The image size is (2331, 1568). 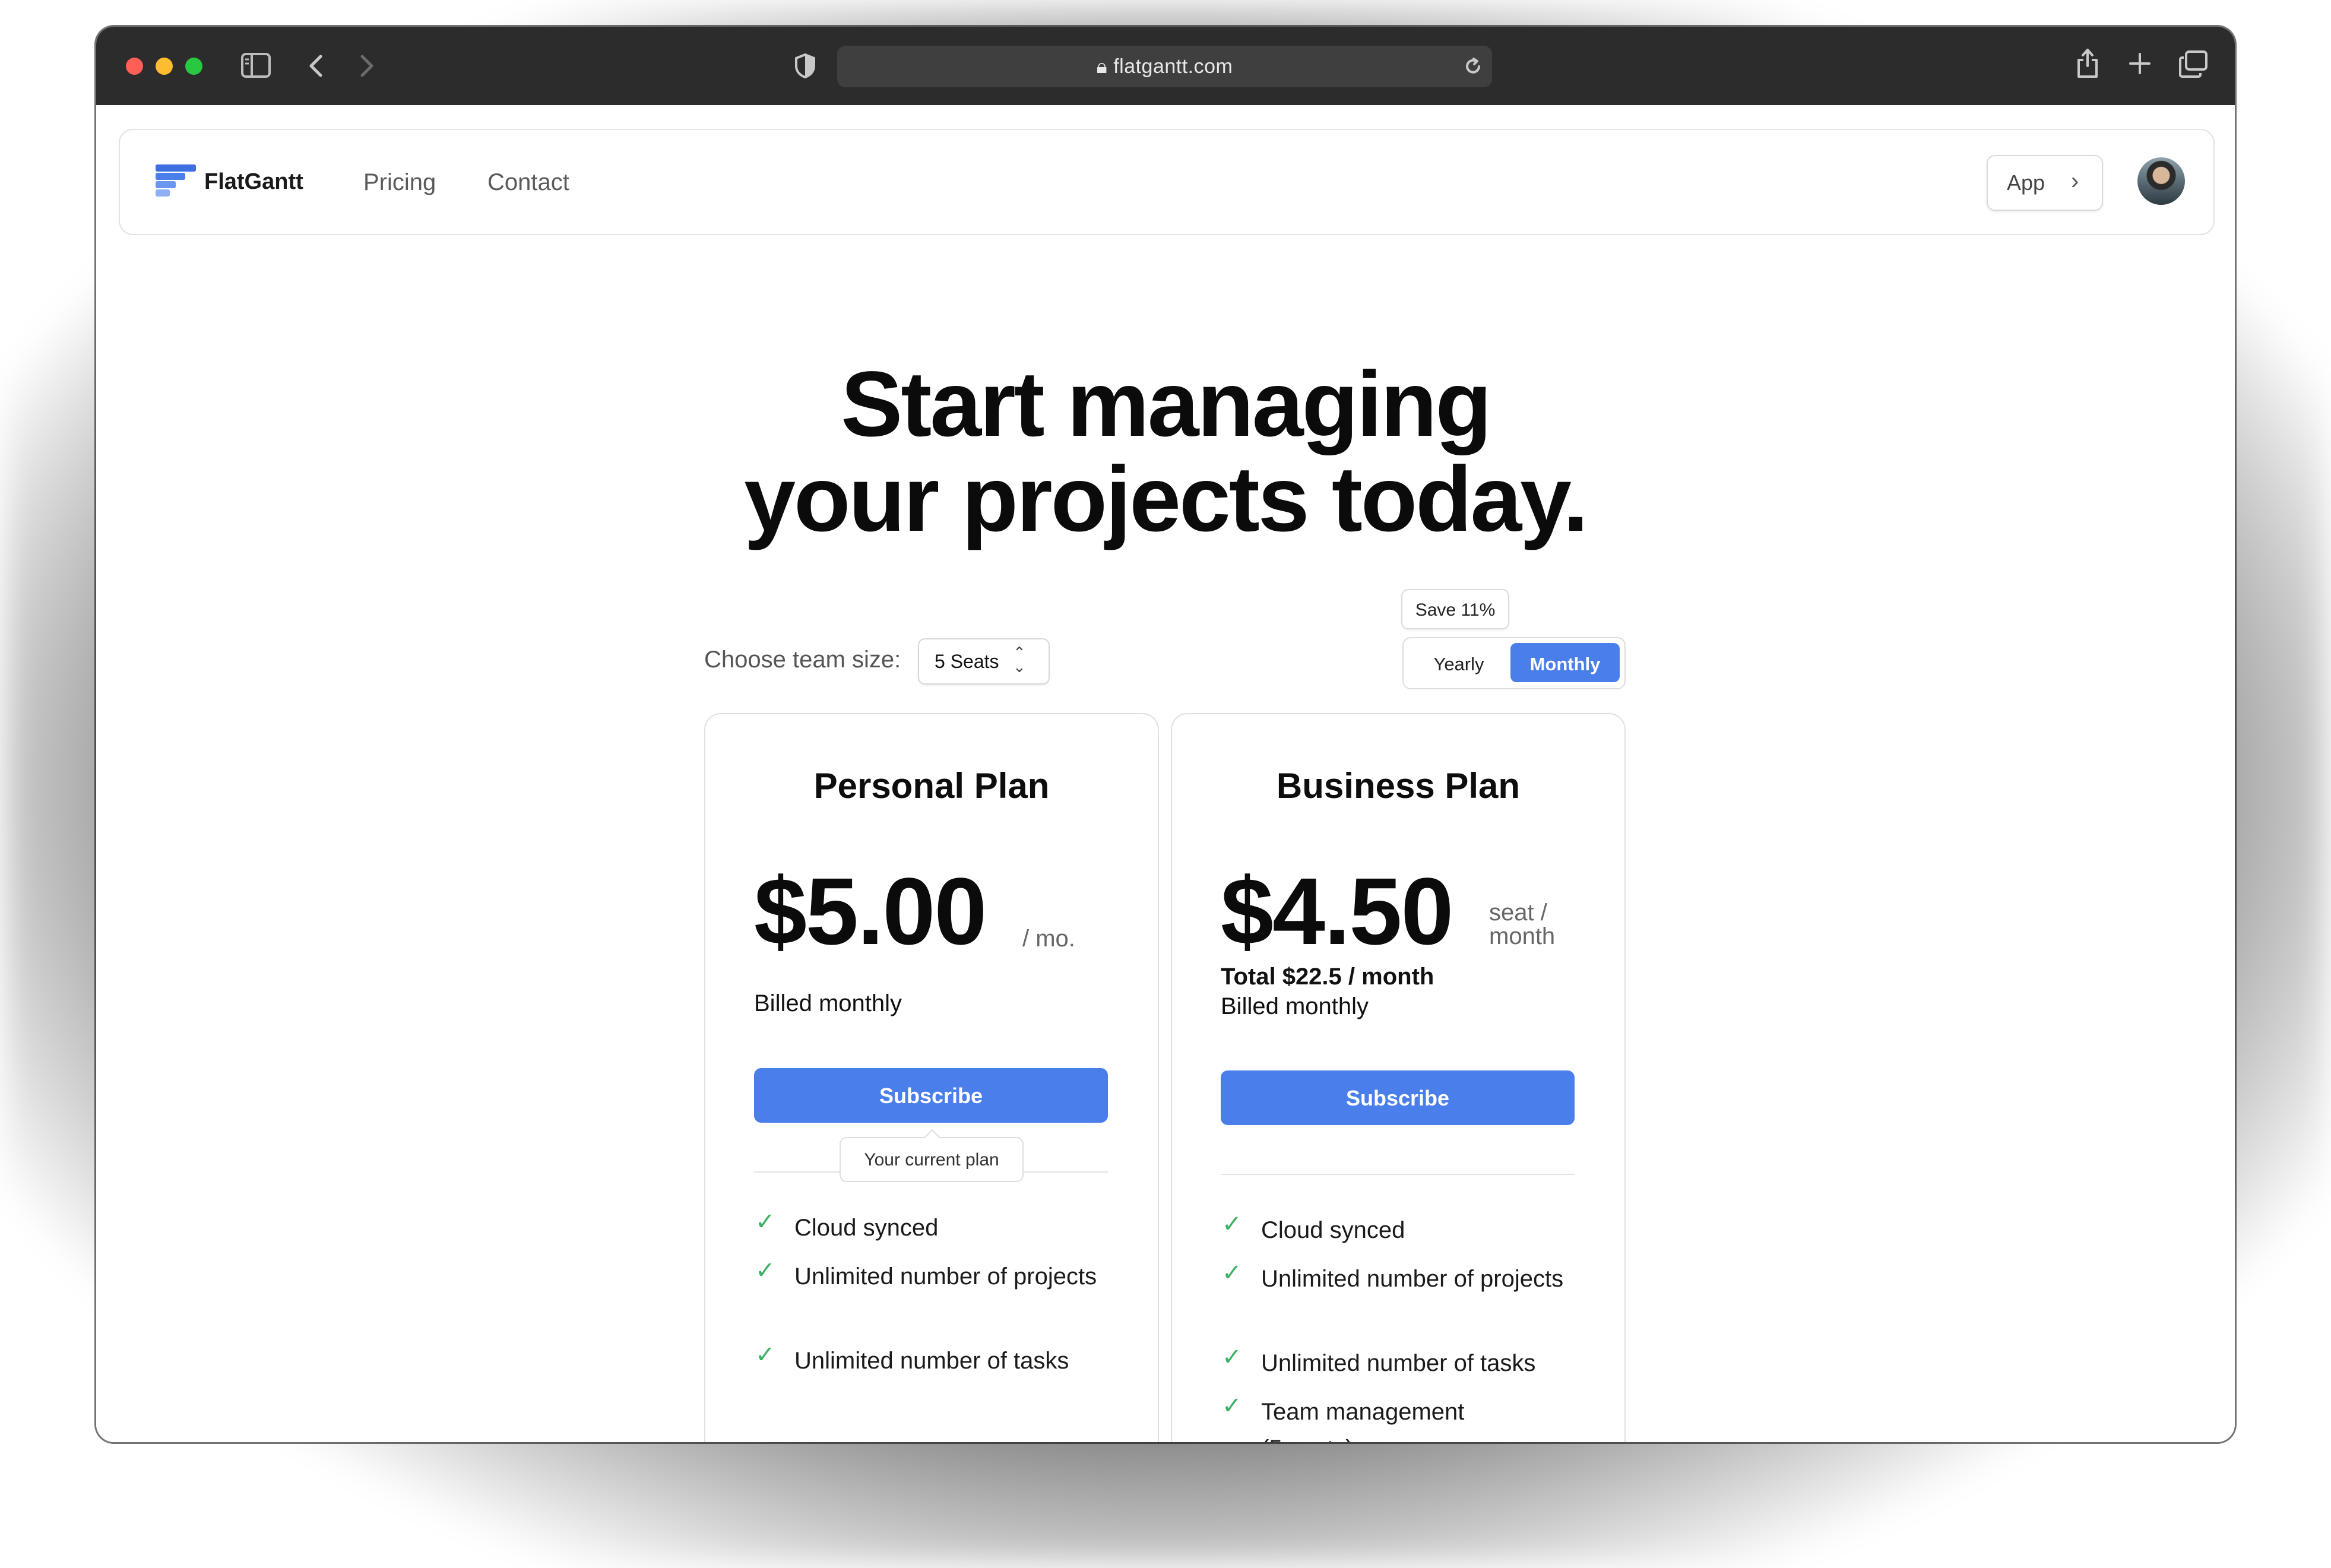 I want to click on sidebar-toggle-icon, so click(x=256, y=65).